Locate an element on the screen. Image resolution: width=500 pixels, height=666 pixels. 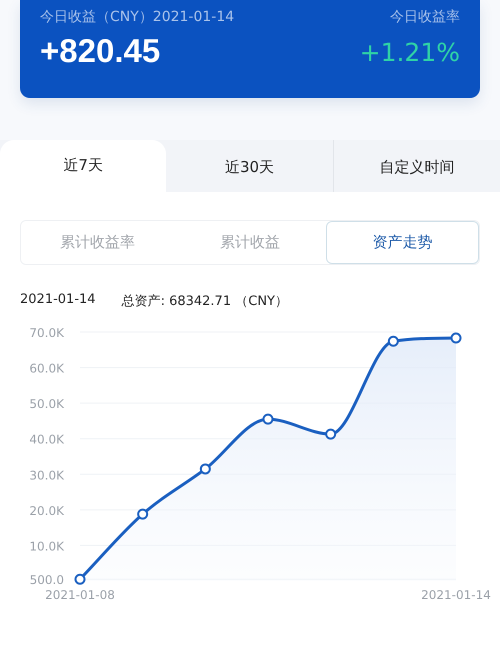
metric-tab: 资产走势 is located at coordinates (403, 242).